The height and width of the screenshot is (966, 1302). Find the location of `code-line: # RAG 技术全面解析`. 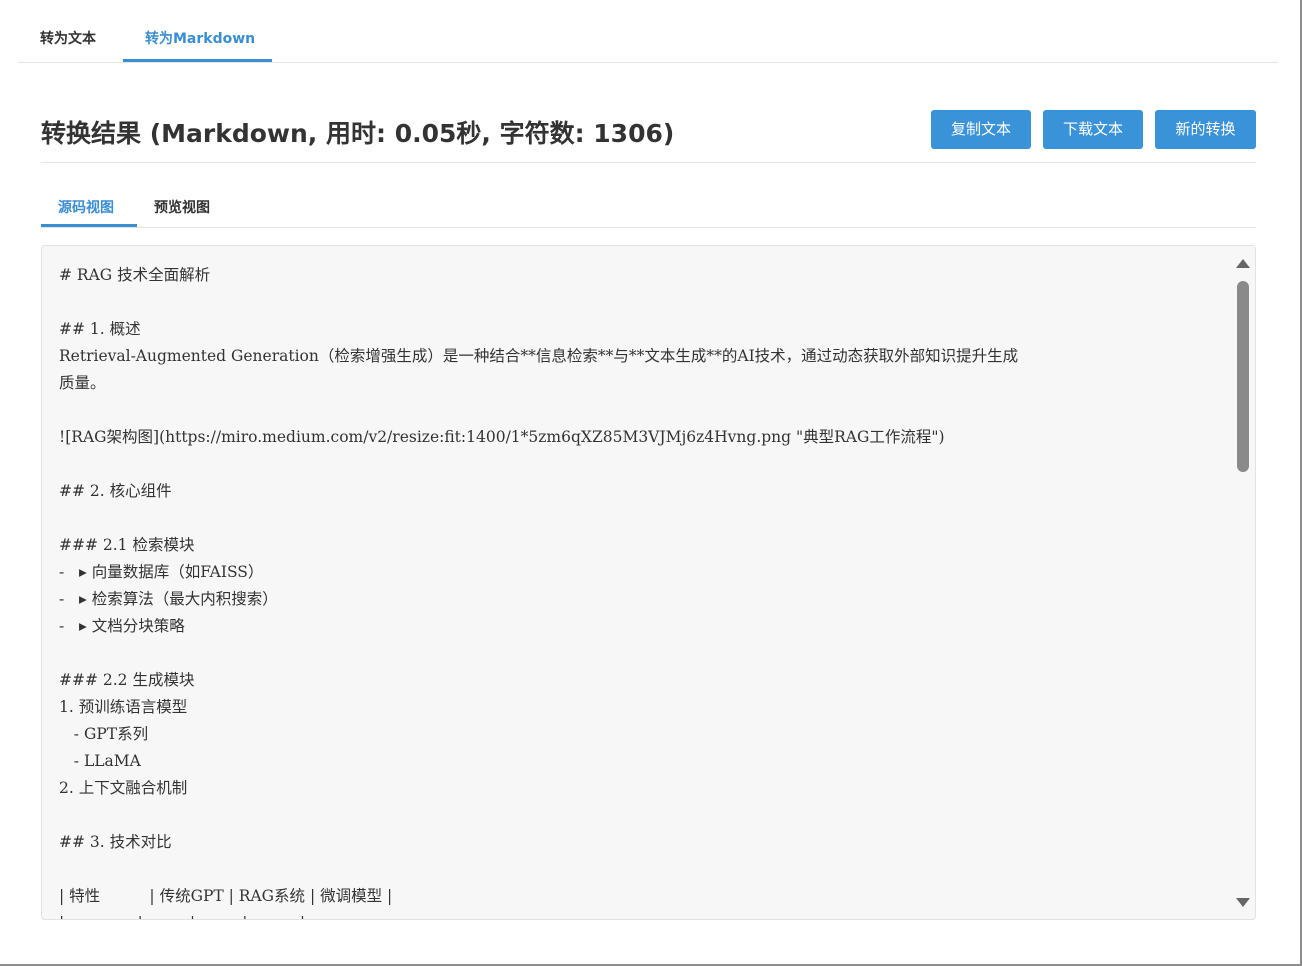

code-line: # RAG 技术全面解析 is located at coordinates (135, 275).